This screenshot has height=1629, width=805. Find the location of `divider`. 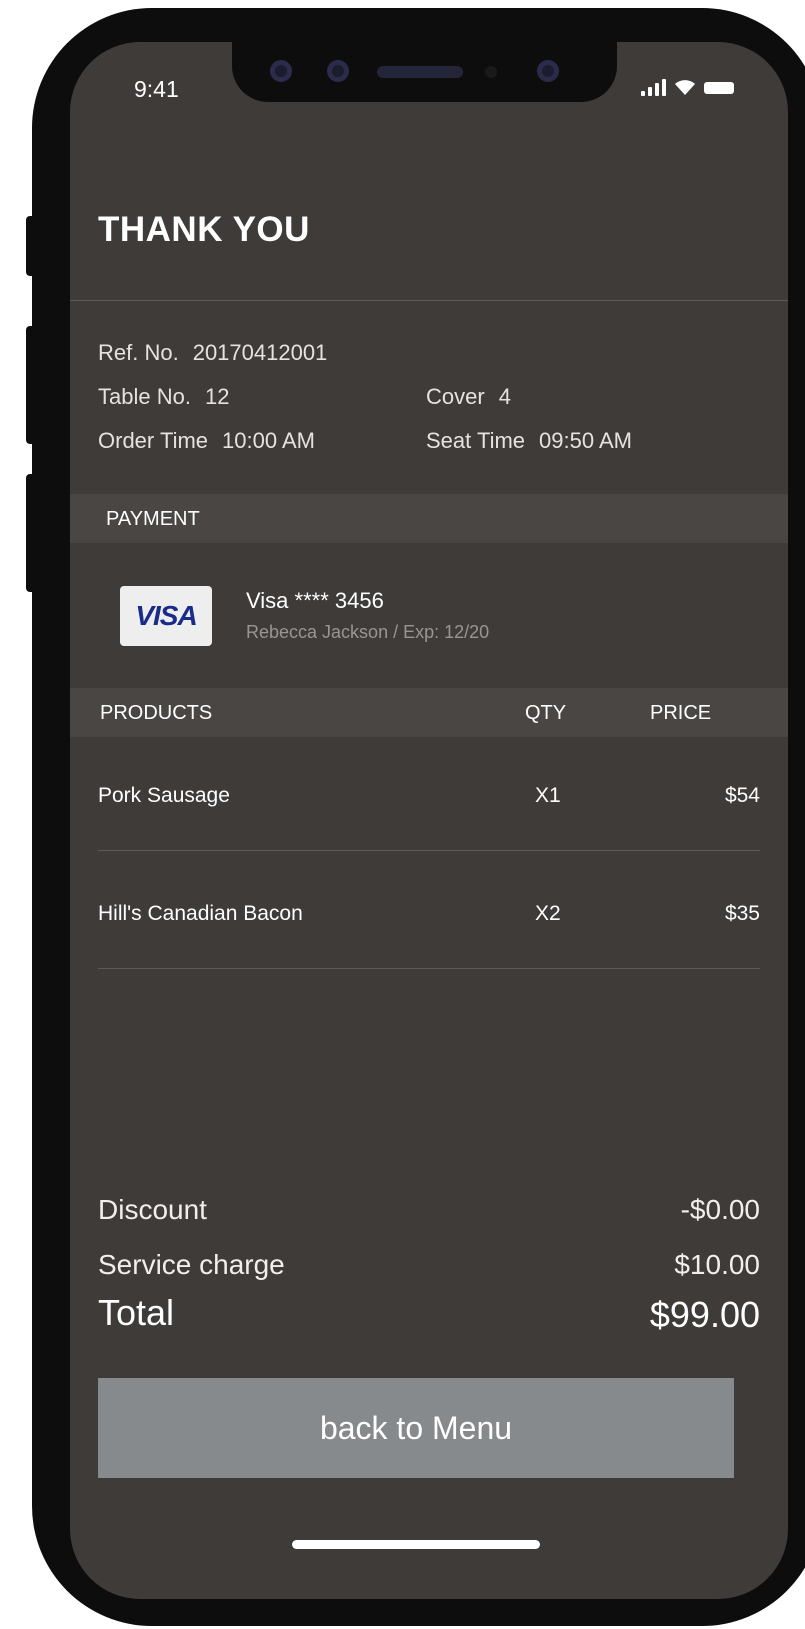

divider is located at coordinates (429, 300).